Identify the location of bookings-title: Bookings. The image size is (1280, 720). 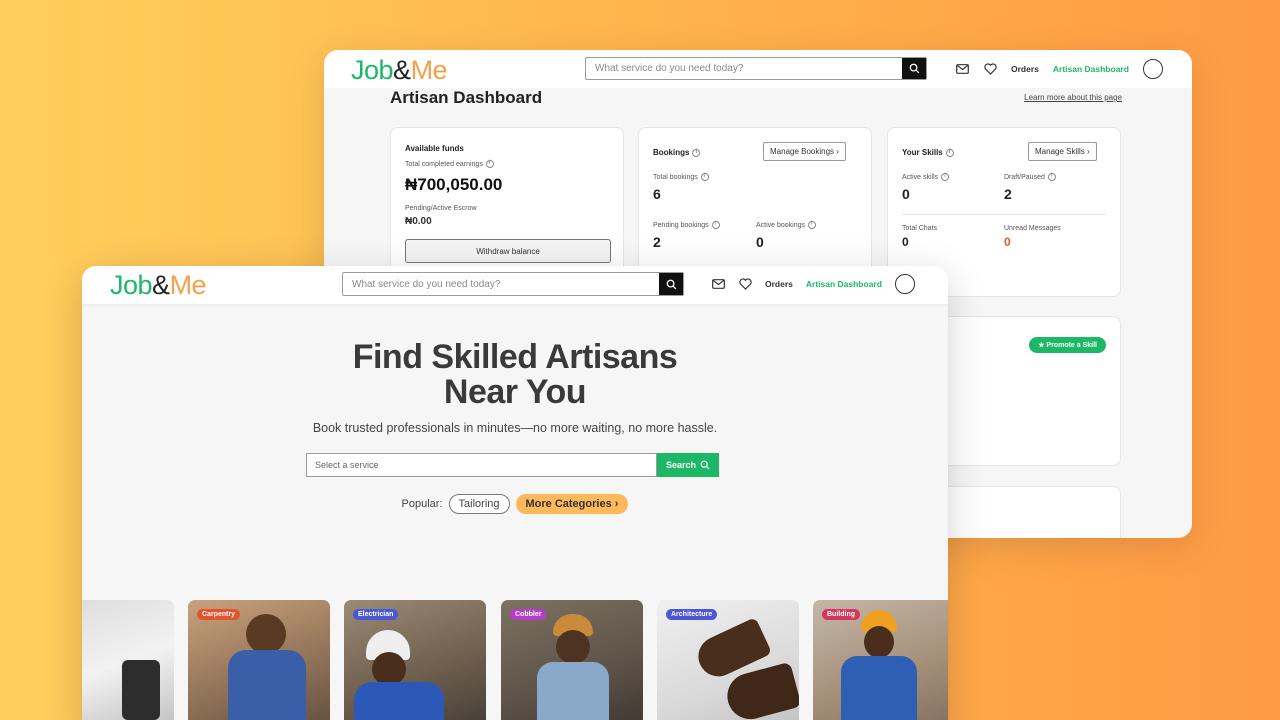
(677, 152).